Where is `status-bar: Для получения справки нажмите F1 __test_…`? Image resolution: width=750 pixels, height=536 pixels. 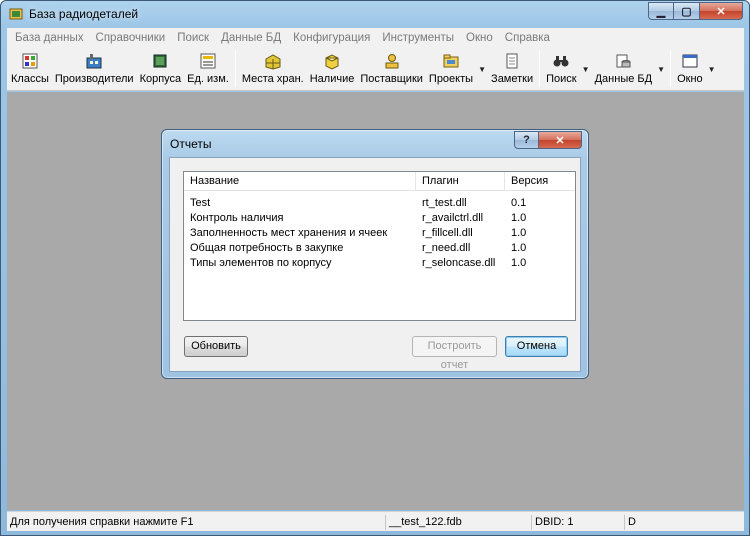 status-bar: Для получения справки нажмите F1 __test_… is located at coordinates (375, 521).